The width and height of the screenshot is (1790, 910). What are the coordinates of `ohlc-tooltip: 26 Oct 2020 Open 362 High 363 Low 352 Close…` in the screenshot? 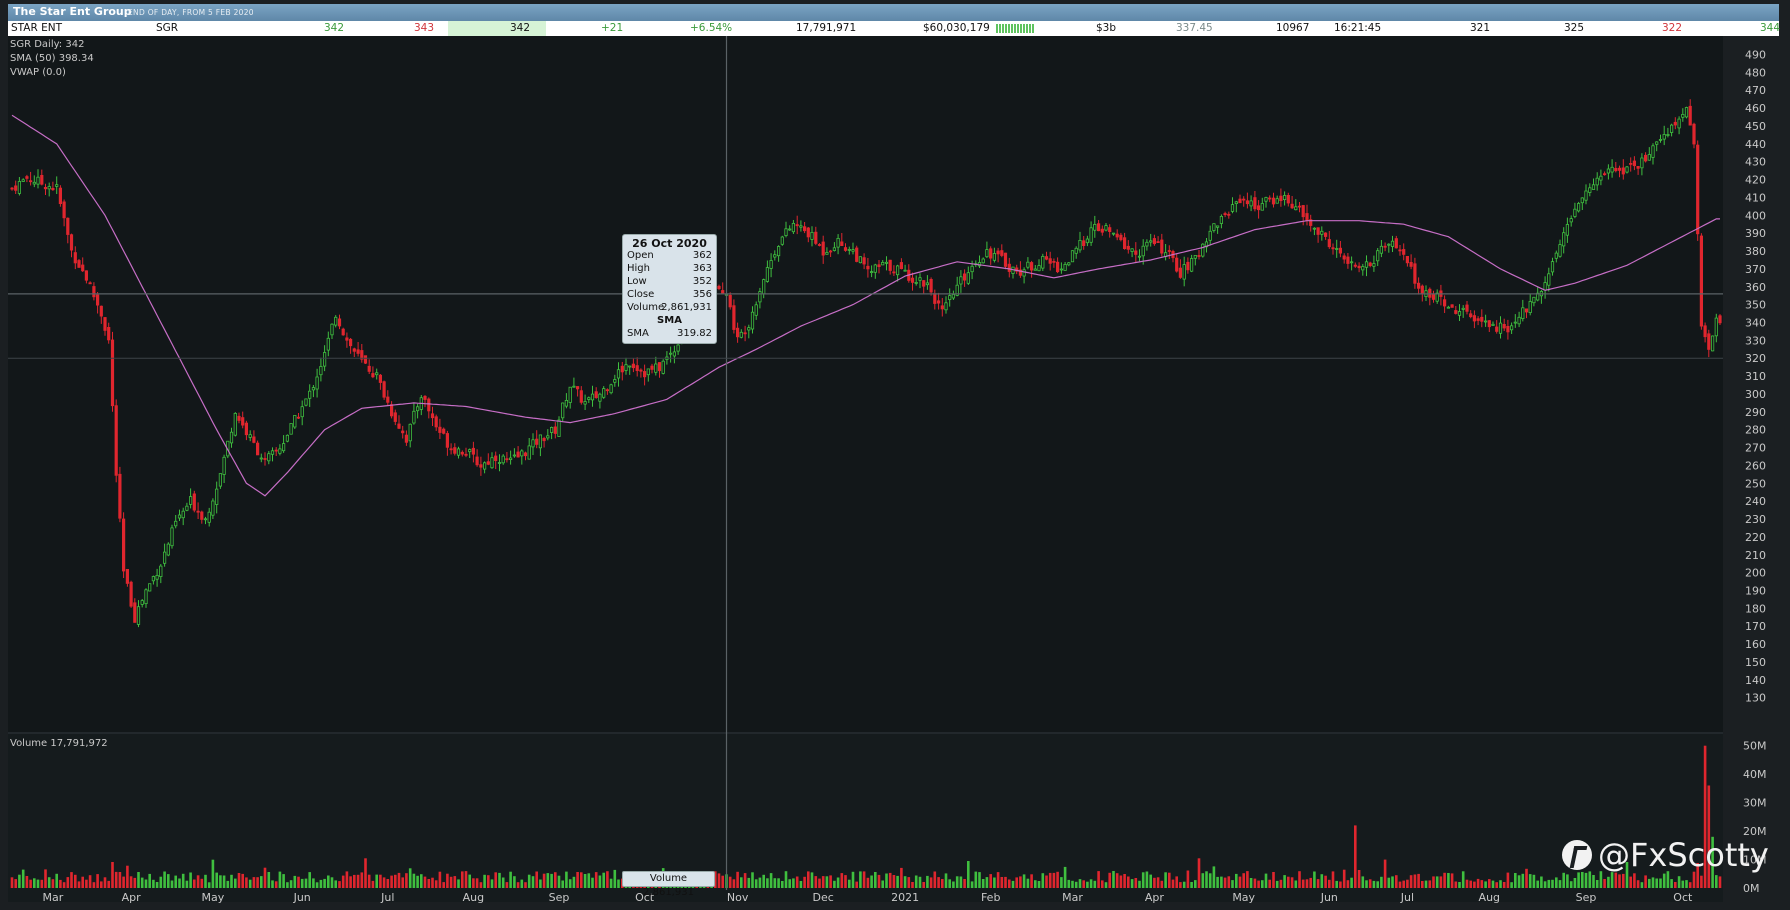 It's located at (669, 289).